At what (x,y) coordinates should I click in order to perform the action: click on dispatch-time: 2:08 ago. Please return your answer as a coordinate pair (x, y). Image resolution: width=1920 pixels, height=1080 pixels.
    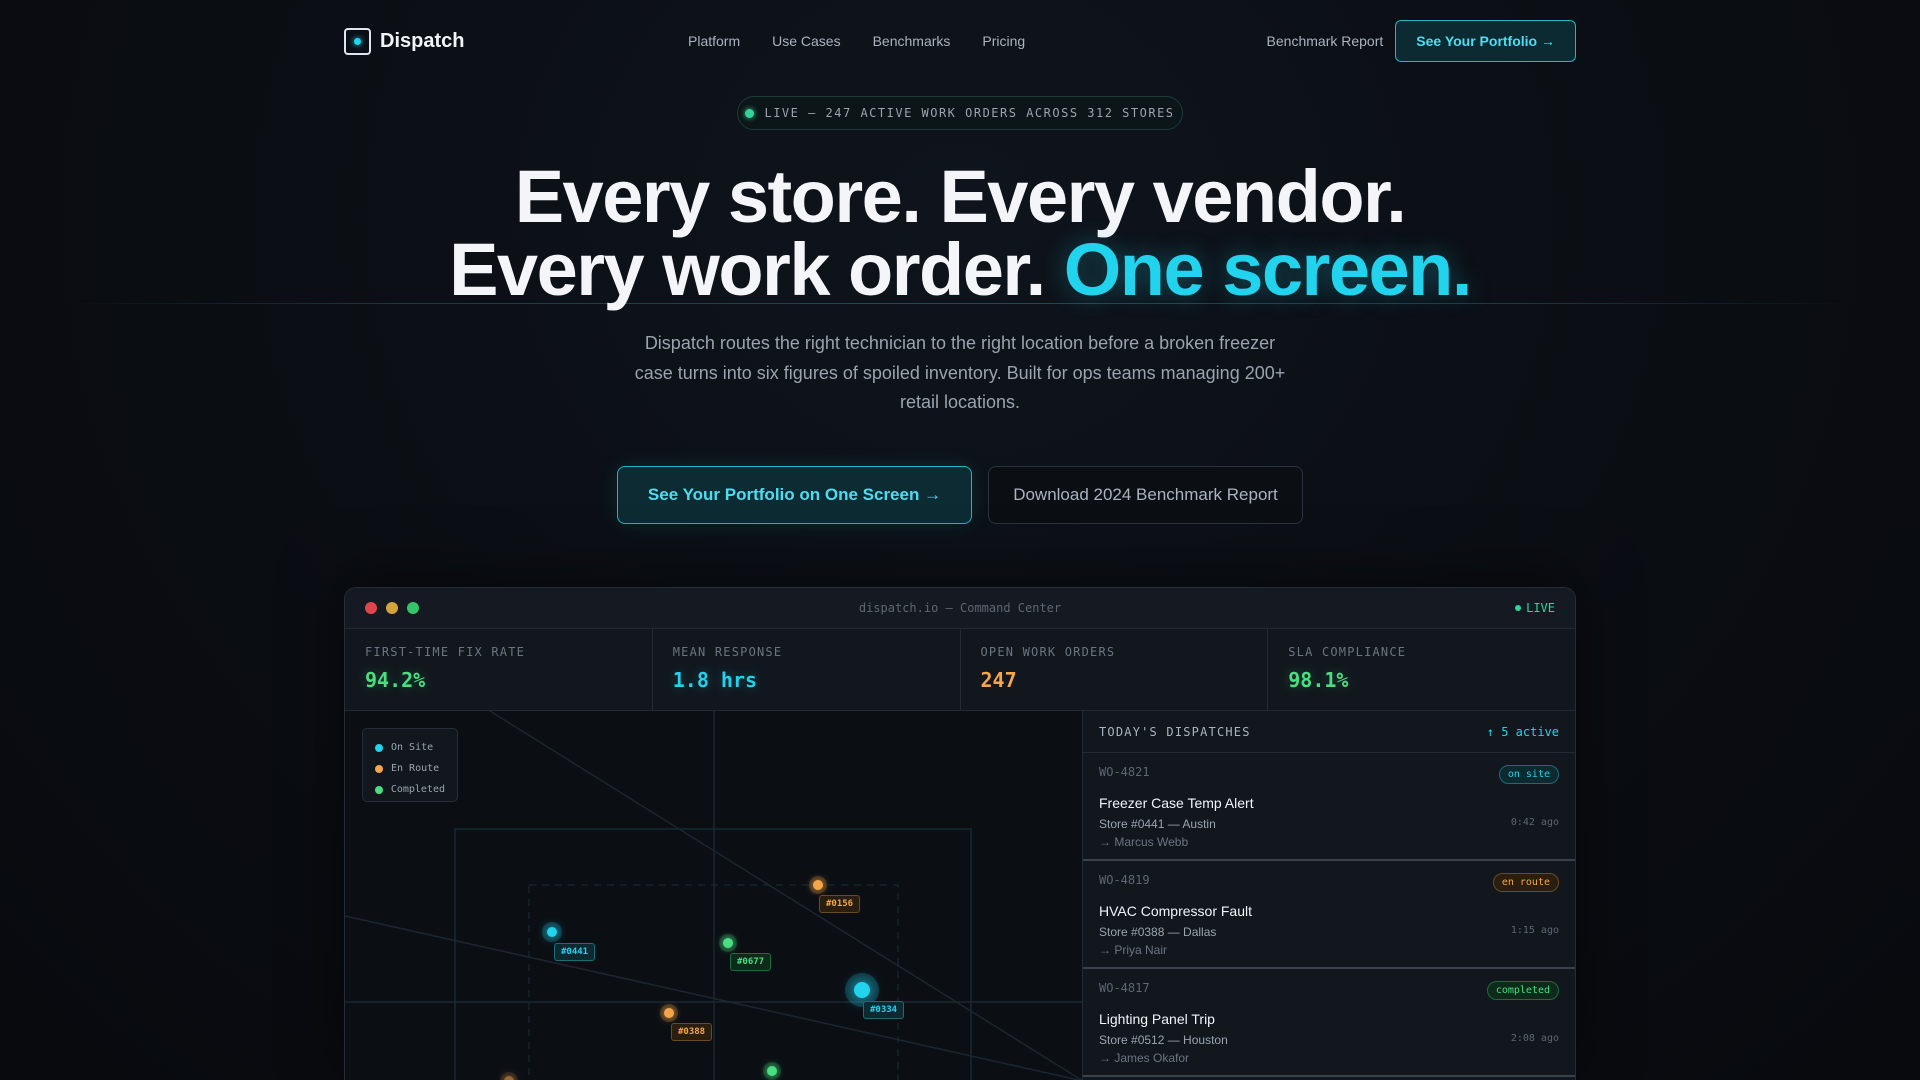
    Looking at the image, I should click on (1534, 1038).